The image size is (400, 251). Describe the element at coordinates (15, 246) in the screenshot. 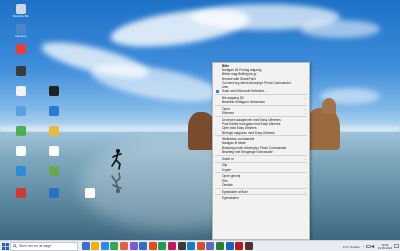

I see `search-icon` at that location.